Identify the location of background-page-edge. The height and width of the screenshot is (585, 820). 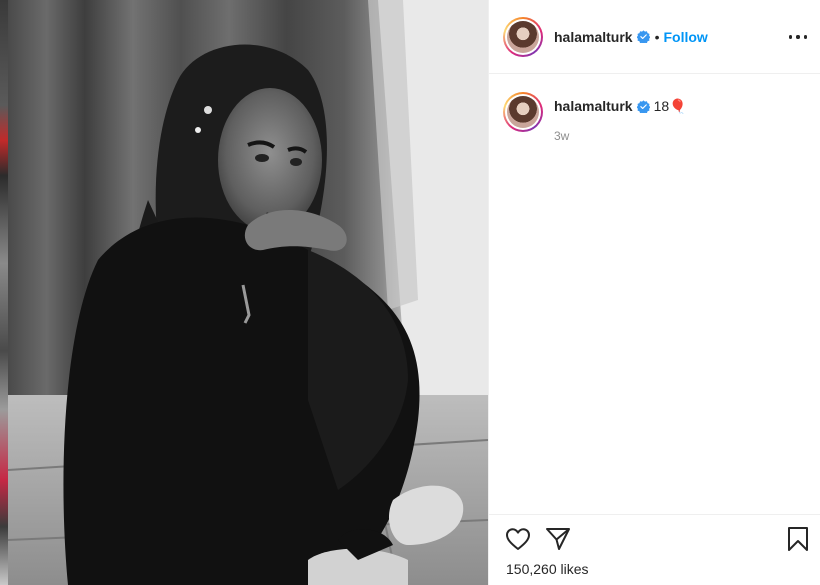
(4, 292).